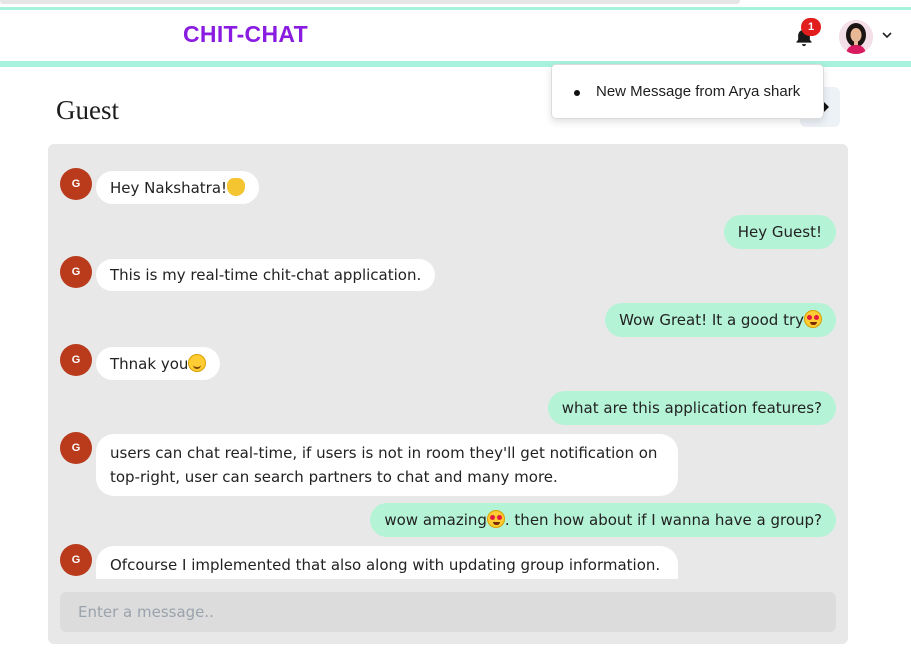 The width and height of the screenshot is (911, 650). What do you see at coordinates (826, 107) in the screenshot?
I see `view-icon` at bounding box center [826, 107].